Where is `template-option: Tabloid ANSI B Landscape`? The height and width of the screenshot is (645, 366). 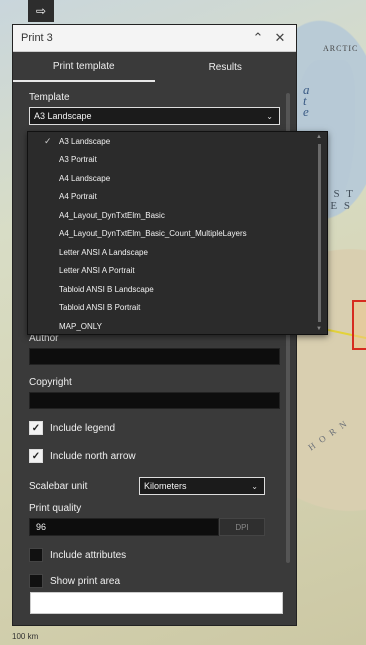 template-option: Tabloid ANSI B Landscape is located at coordinates (177, 289).